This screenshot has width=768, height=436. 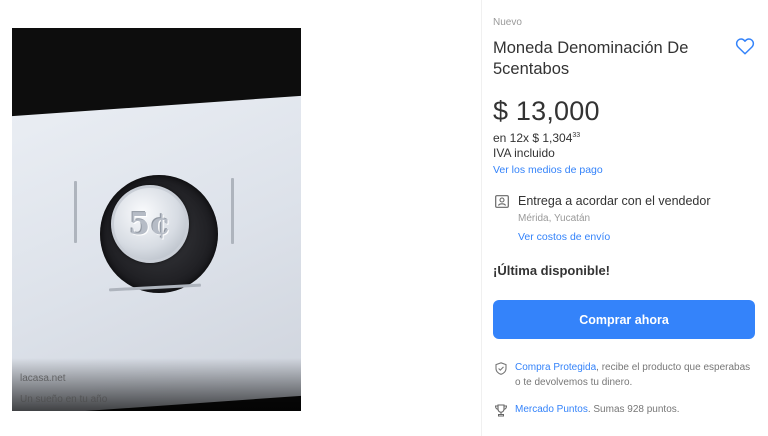 What do you see at coordinates (551, 270) in the screenshot?
I see `stock-note: ¡Última disponible!` at bounding box center [551, 270].